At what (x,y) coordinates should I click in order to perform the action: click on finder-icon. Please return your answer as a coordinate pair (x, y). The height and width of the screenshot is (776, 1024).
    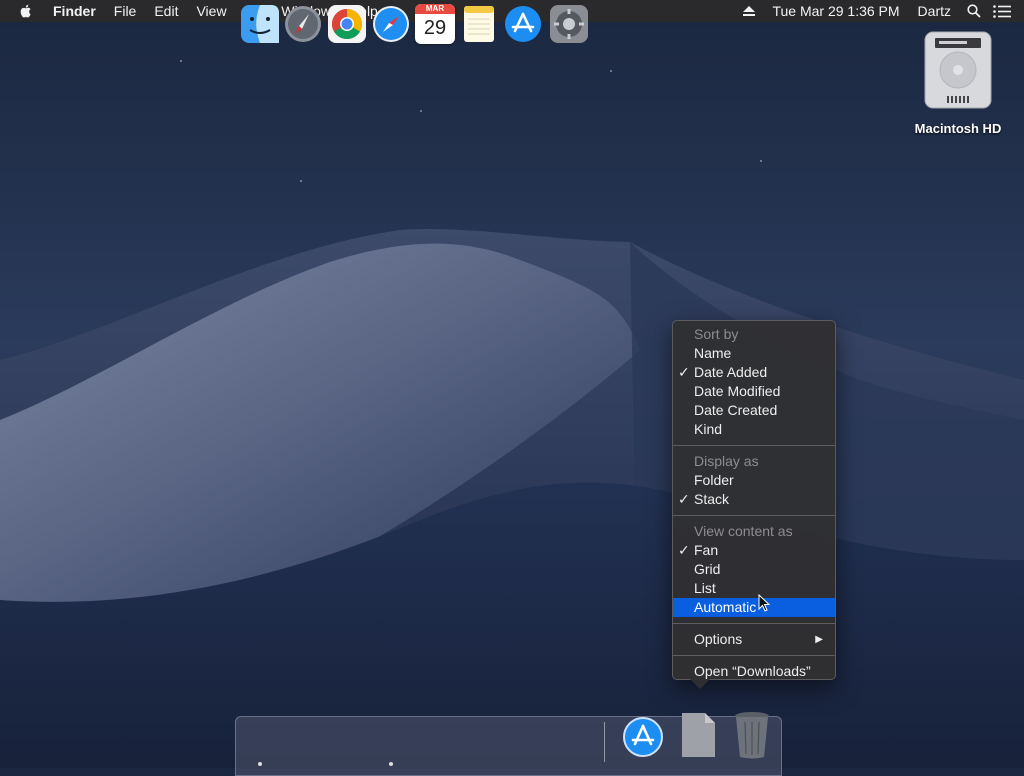
    Looking at the image, I should click on (260, 24).